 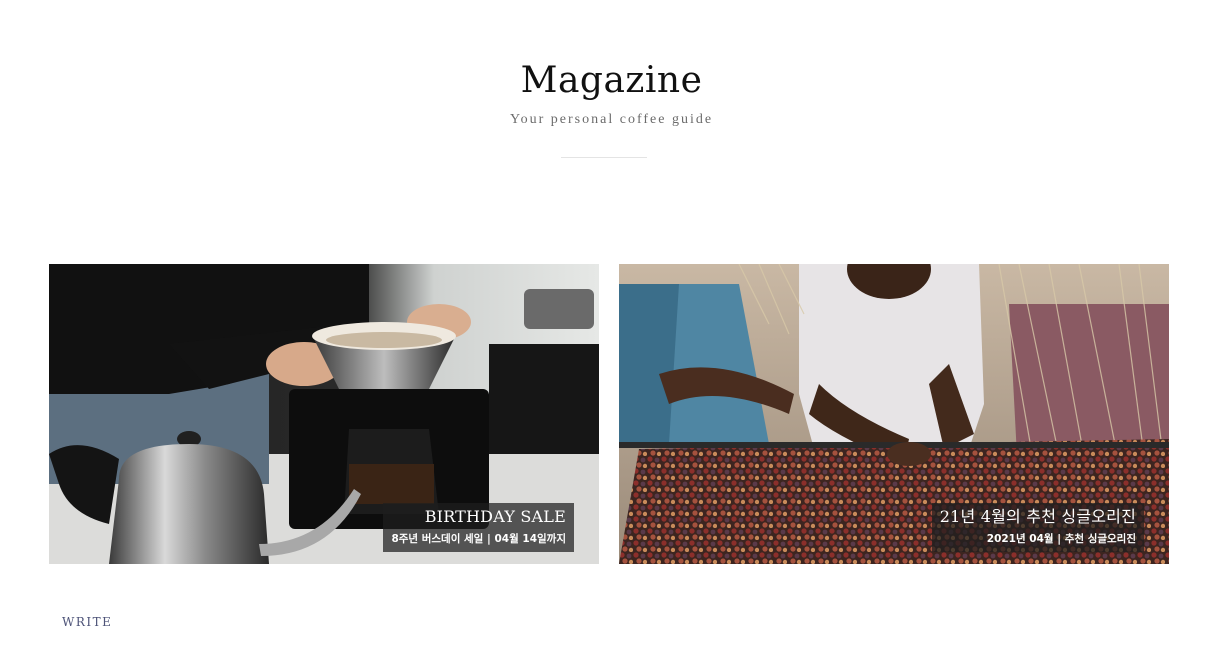 I want to click on card-caption: 21년 4월의 추천 싱글오리진 2021년 04월 | 추천 싱글오리진, so click(x=1037, y=527).